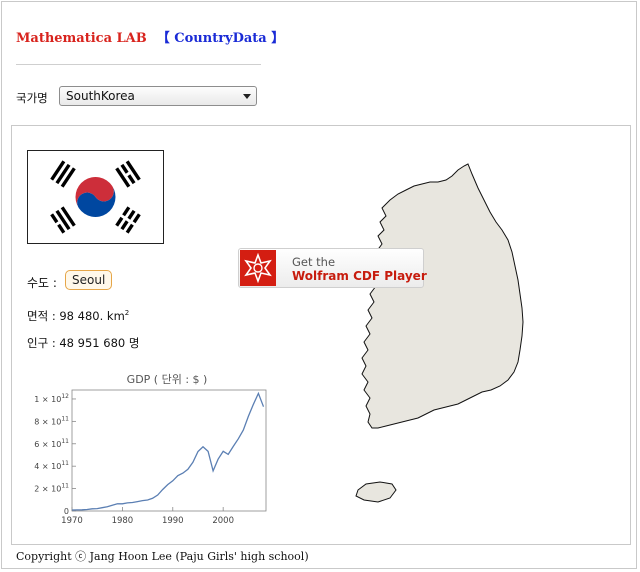  I want to click on area-unit-exponent: 2, so click(127, 313).